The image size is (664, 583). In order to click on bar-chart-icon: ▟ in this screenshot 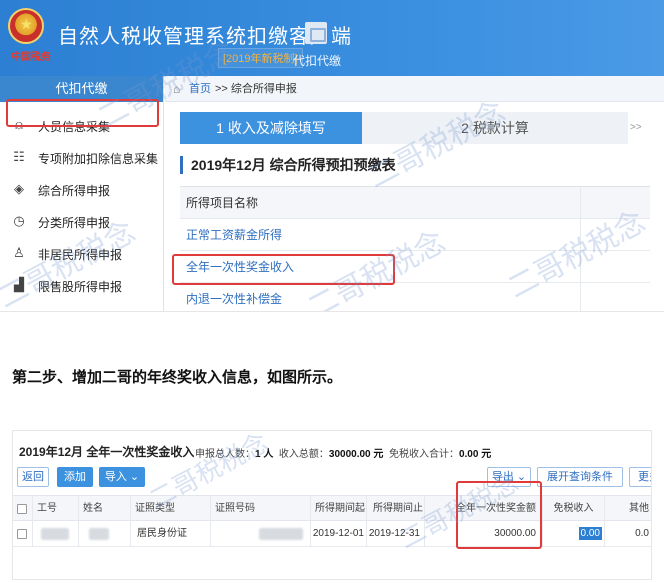, I will do `click(19, 284)`.